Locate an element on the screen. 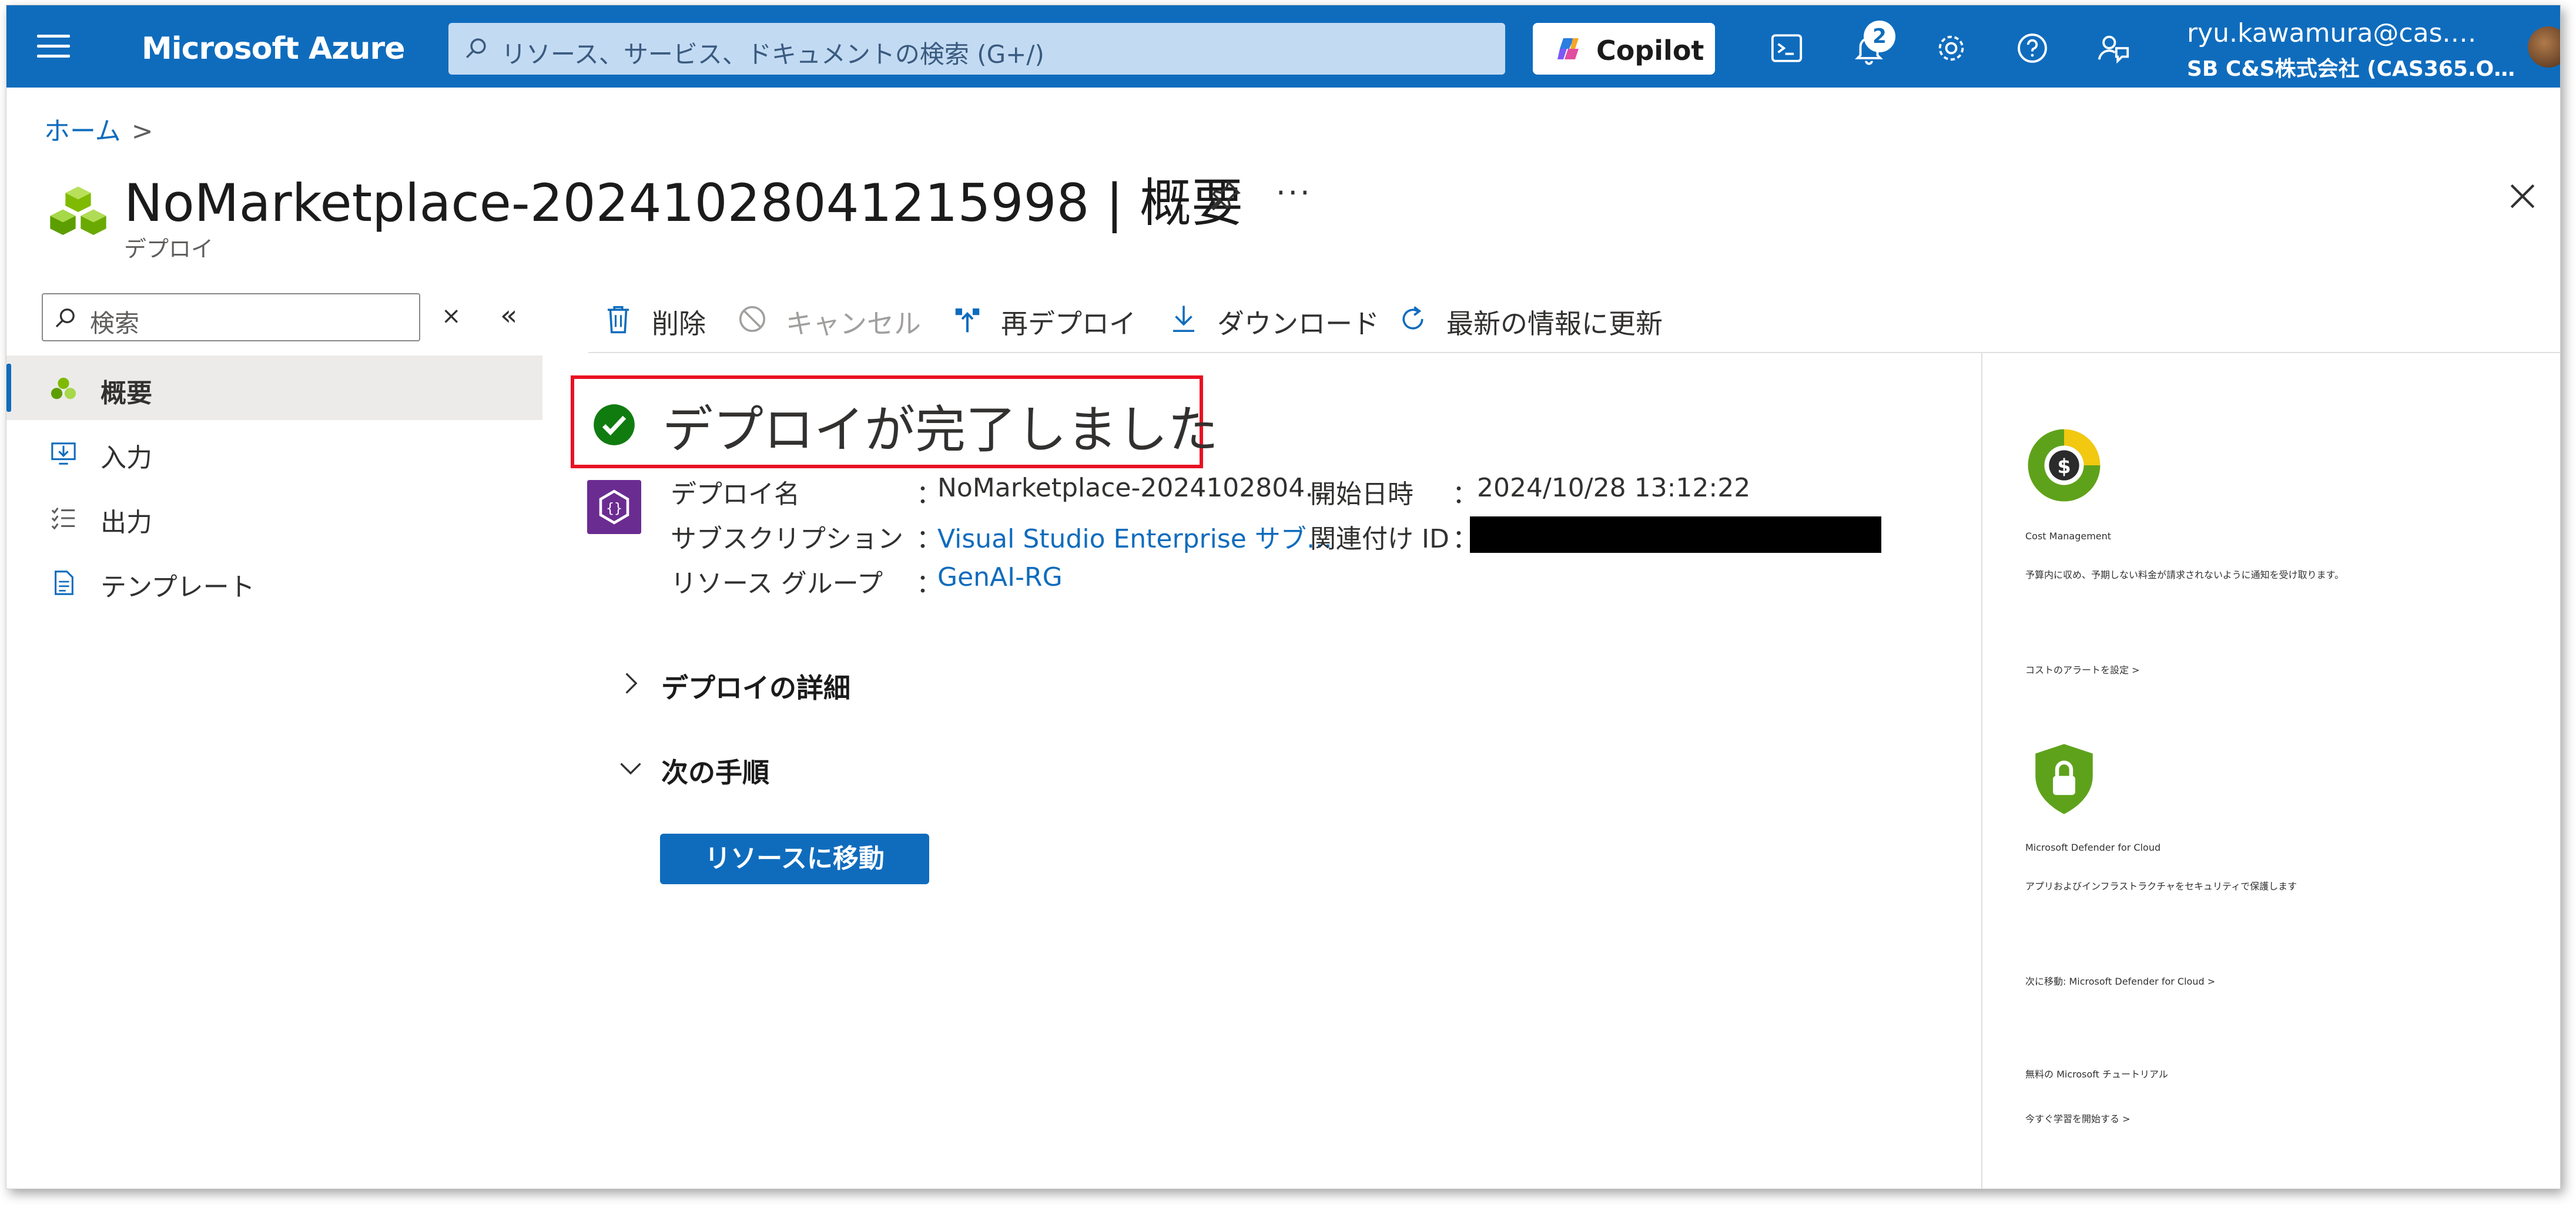 This screenshot has height=1205, width=2576. cancel-label: キャンセル is located at coordinates (853, 324).